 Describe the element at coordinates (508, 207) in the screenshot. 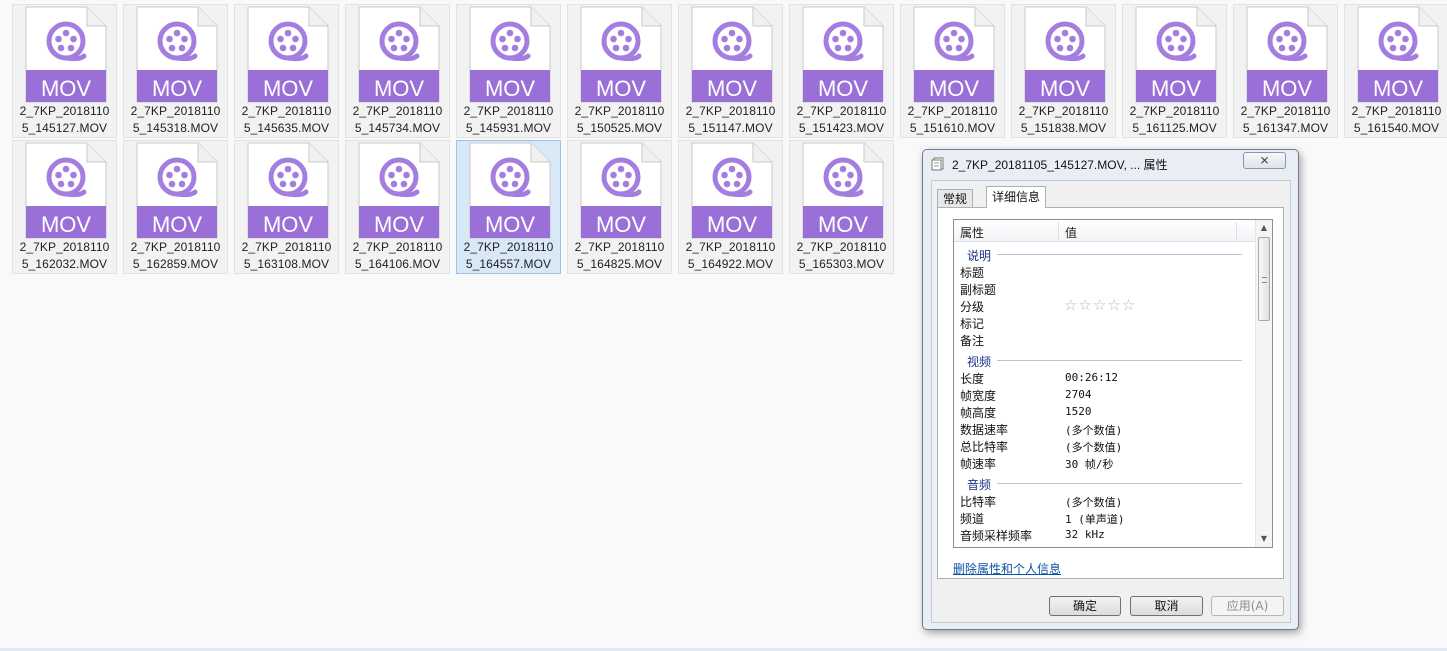

I see `file-item: MOV 2_7KP_2018110 5_164557.MOV` at that location.